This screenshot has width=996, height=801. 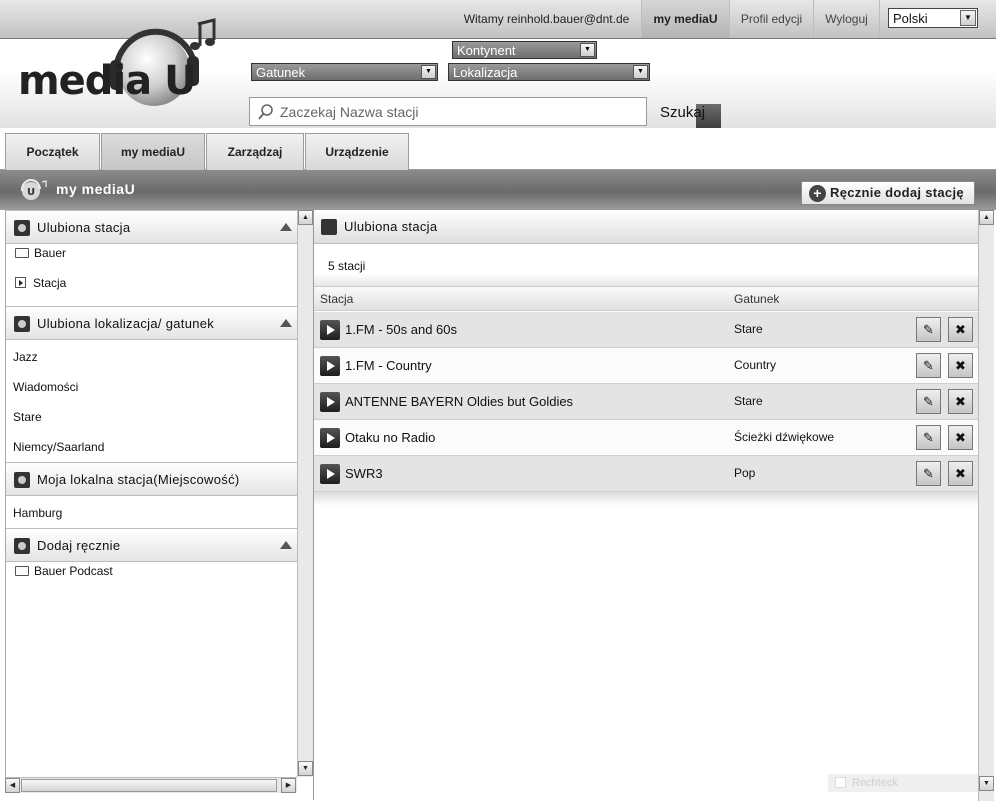 I want to click on tab-device: Urządzenie, so click(x=357, y=151).